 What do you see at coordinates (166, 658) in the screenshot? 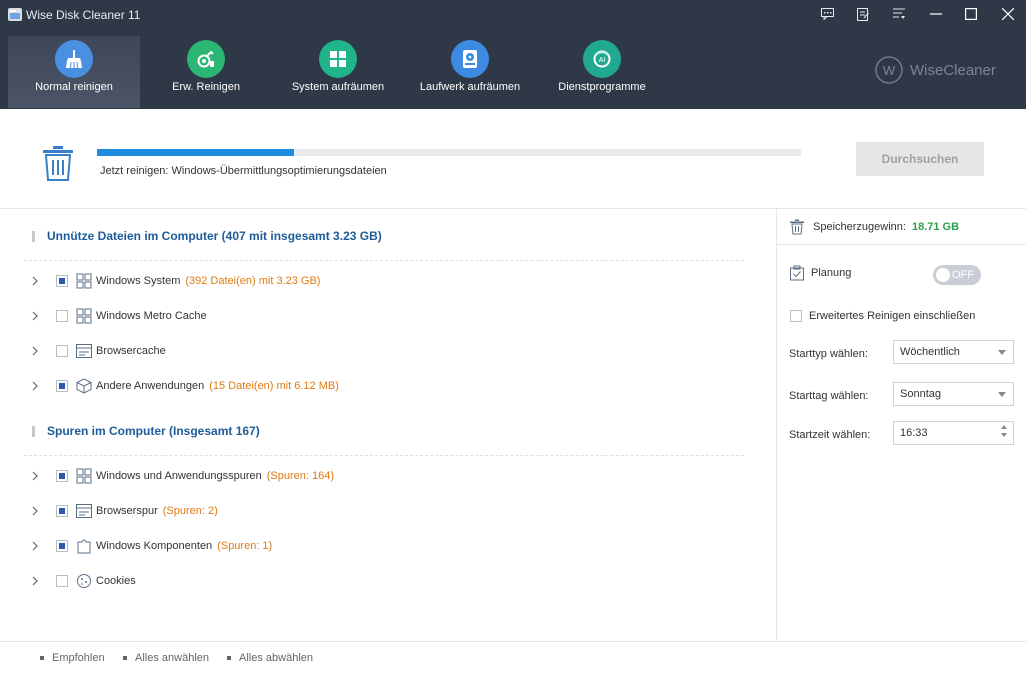
I see `select-all-link: Alles anwählen` at bounding box center [166, 658].